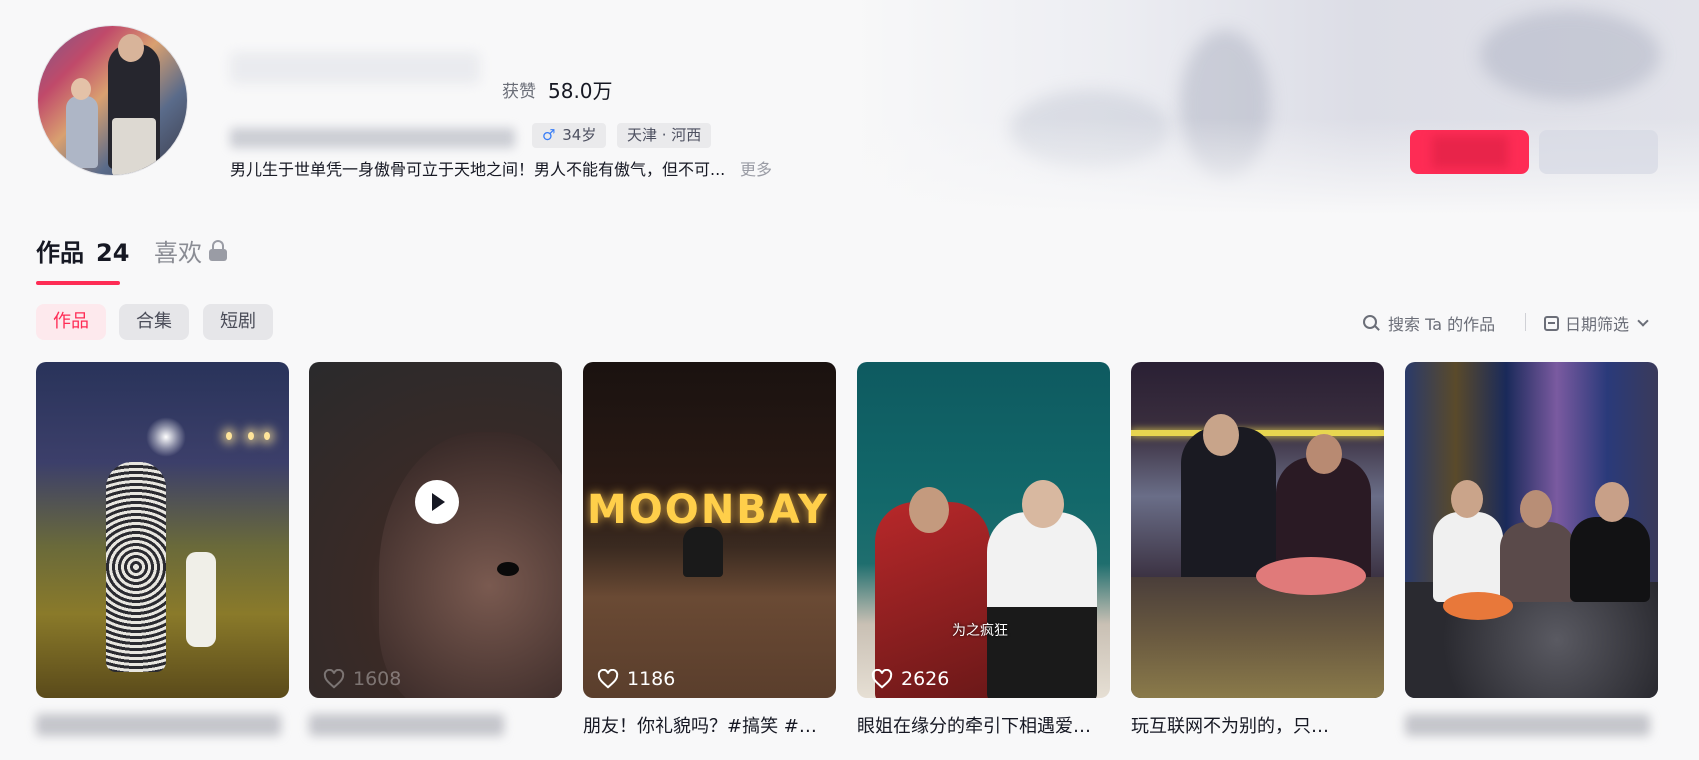  I want to click on username-blurred, so click(355, 68).